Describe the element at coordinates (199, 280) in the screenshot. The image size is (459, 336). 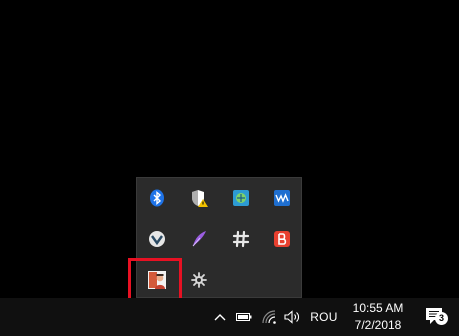
I see `settings-gear-icon` at that location.